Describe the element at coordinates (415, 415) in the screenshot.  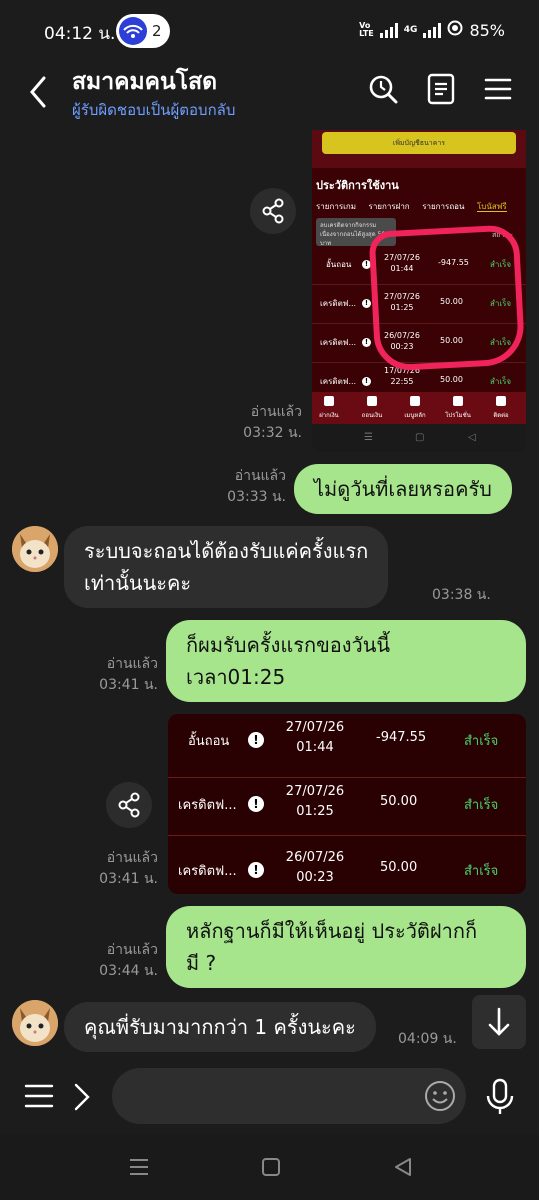
I see `nav-main-menu: เมนูหลัก` at that location.